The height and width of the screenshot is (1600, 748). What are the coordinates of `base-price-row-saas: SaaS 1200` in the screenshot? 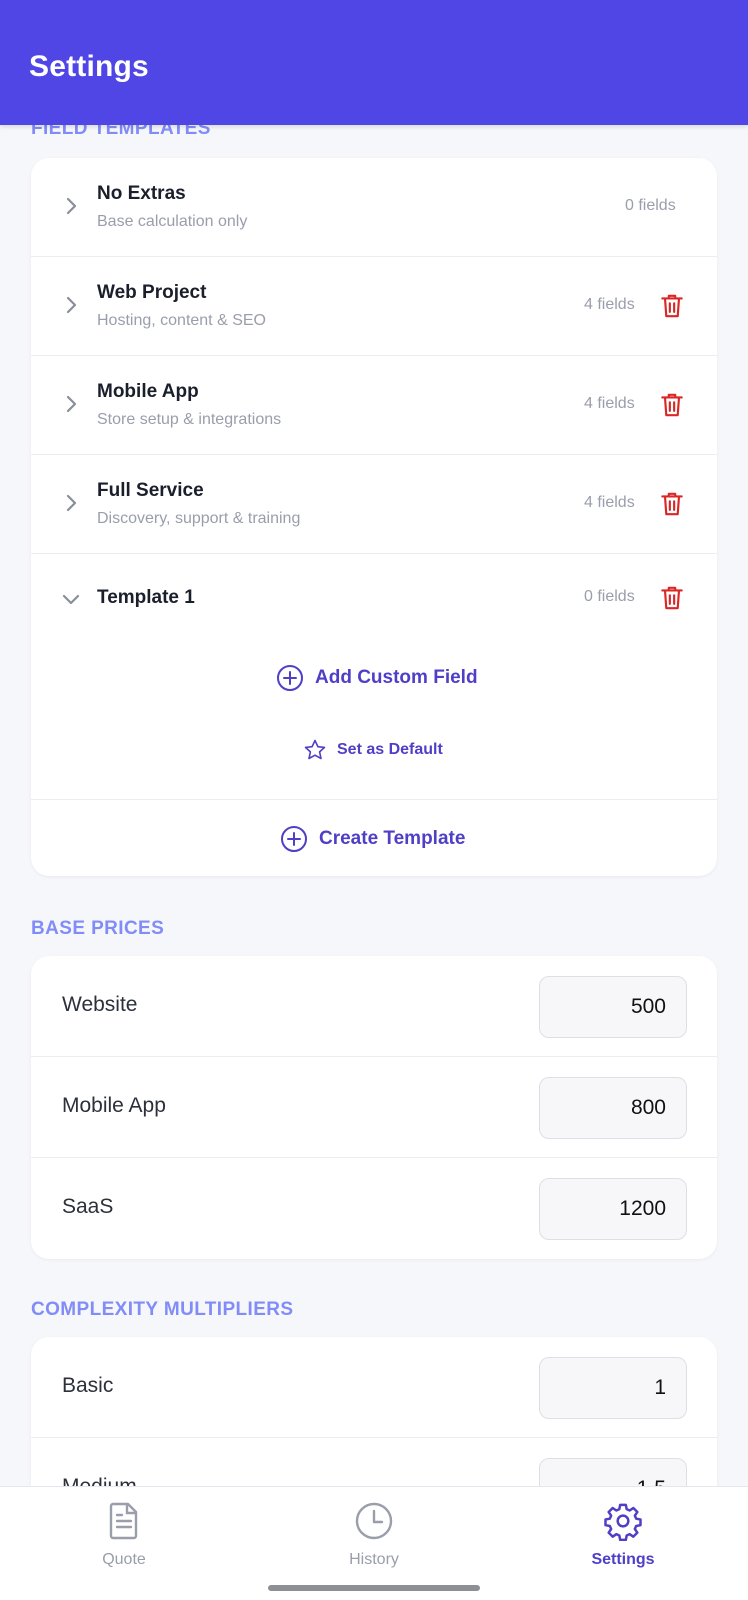 It's located at (374, 1208).